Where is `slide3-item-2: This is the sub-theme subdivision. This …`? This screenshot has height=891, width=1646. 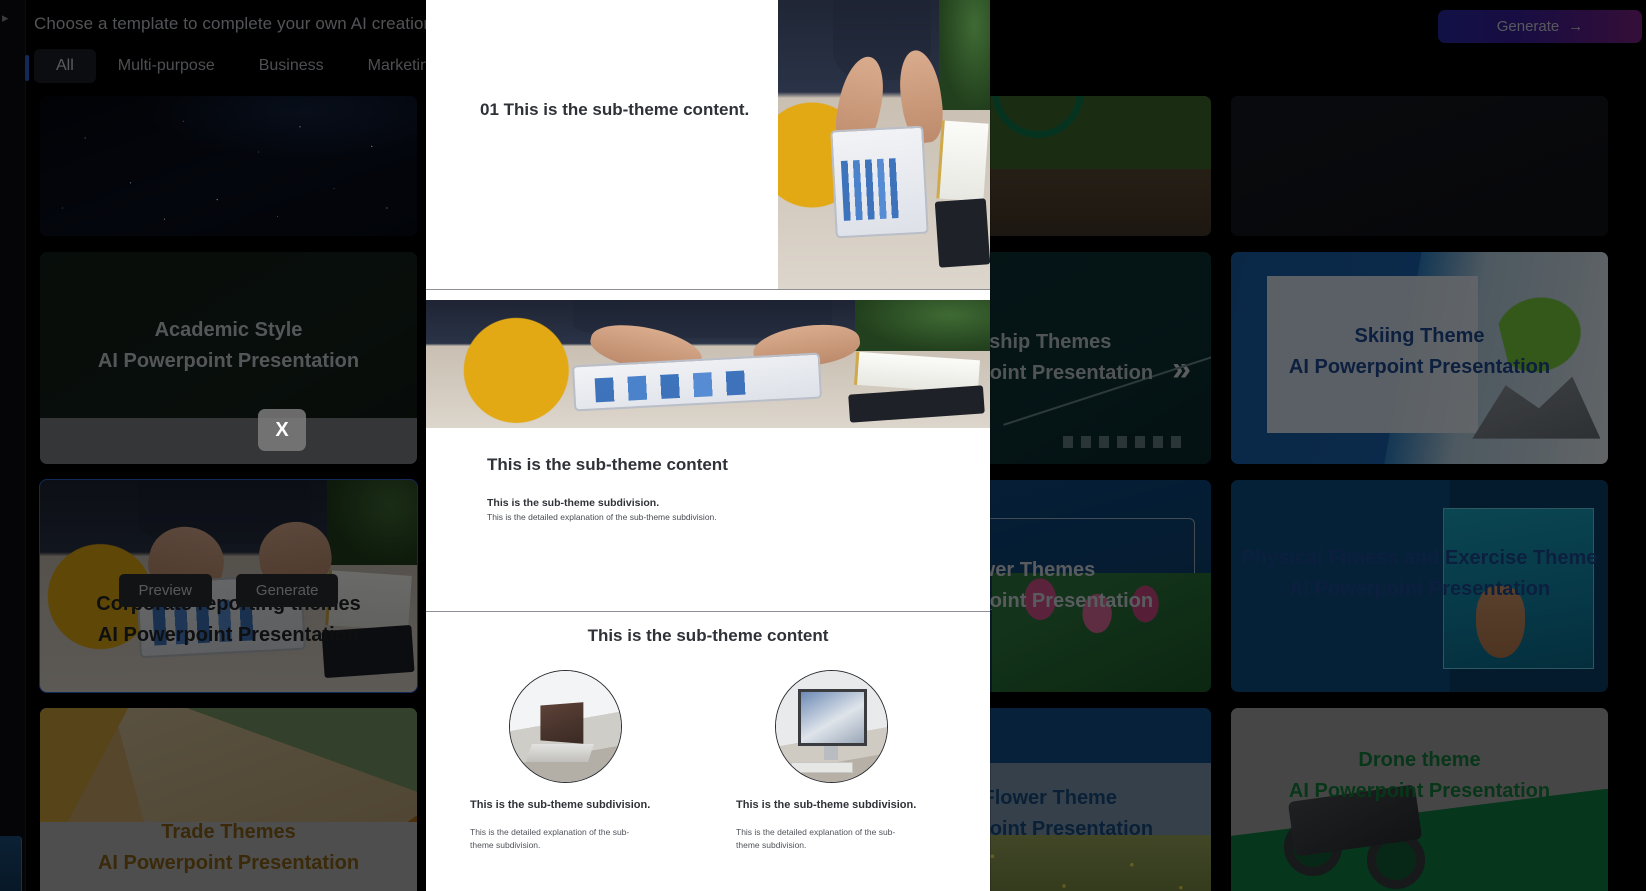
slide3-item-2: This is the sub-theme subdivision. This … is located at coordinates (831, 761).